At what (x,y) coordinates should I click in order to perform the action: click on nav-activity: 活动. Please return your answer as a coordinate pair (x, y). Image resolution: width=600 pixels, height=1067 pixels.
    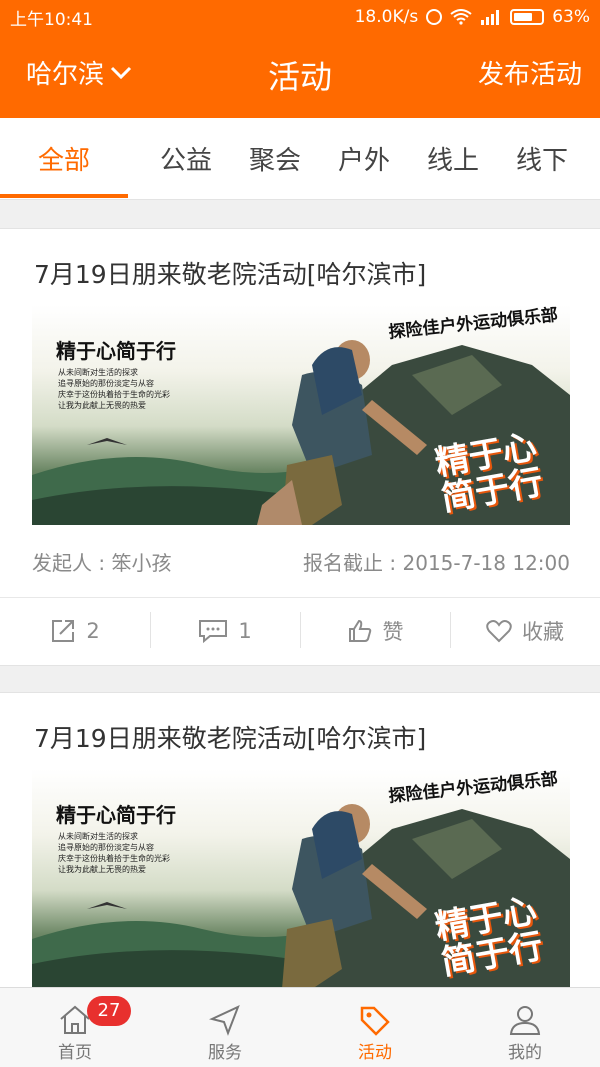
    Looking at the image, I should click on (375, 1027).